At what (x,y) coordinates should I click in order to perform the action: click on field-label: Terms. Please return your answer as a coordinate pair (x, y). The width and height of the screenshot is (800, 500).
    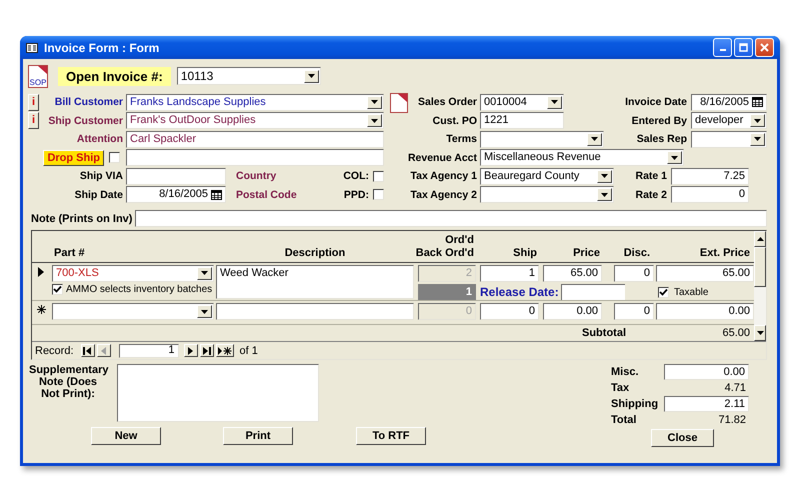
    Looking at the image, I should click on (461, 139).